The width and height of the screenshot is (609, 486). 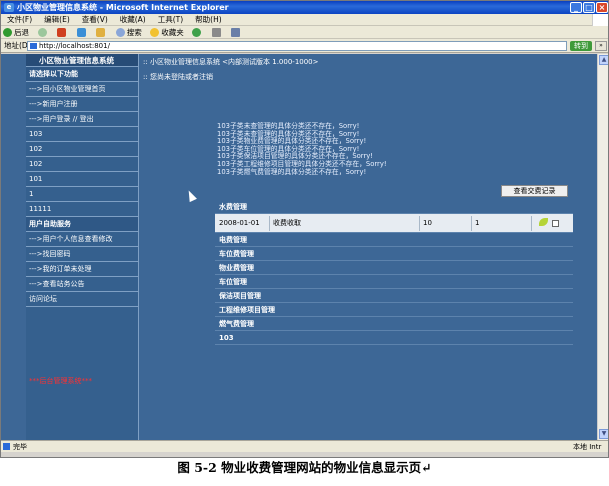 I want to click on sidebar-section-functions: 请选择以下功能, so click(x=82, y=74).